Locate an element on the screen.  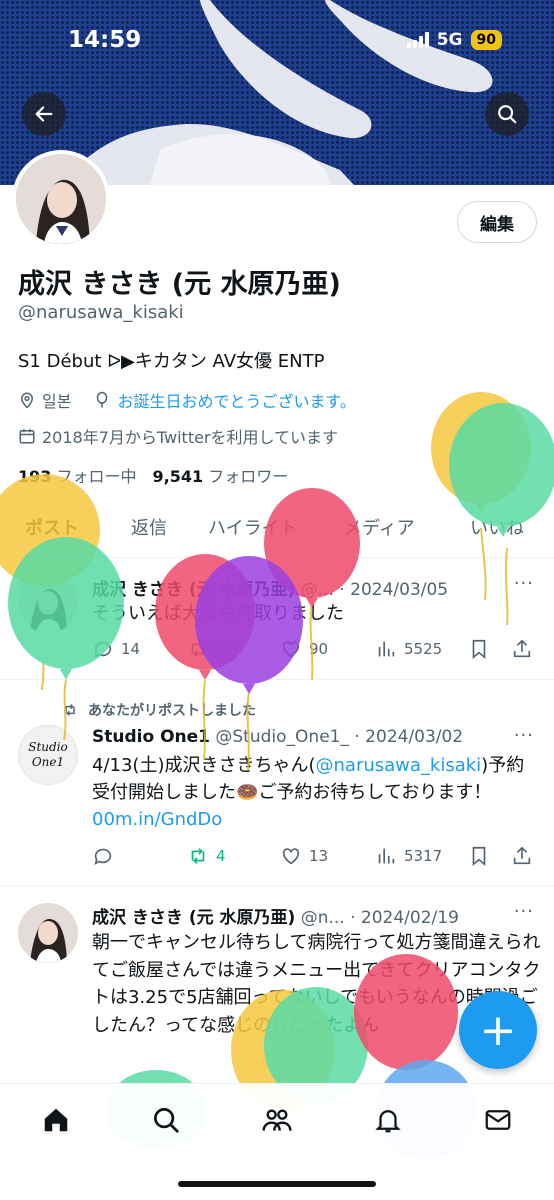
mention-link: @narusawa_kisaki is located at coordinates (399, 765).